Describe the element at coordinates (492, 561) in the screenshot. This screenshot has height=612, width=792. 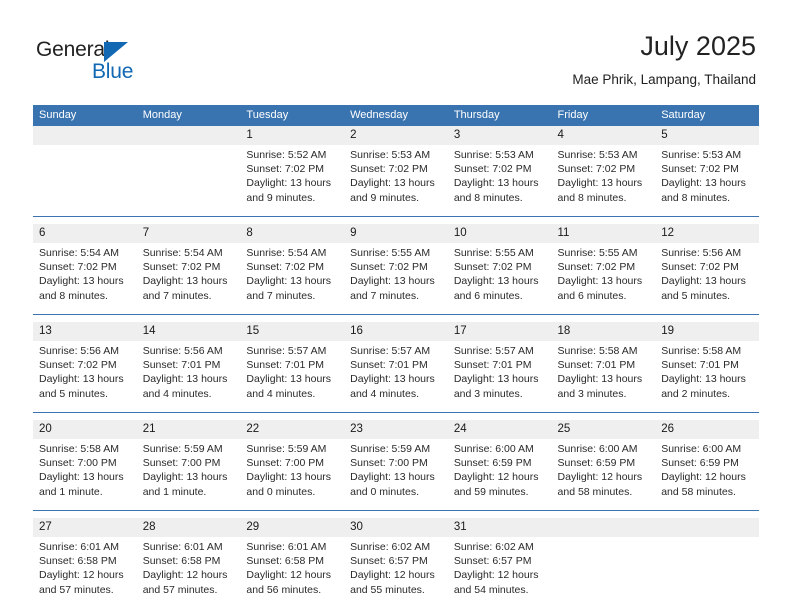
I see `sunset-text: Sunset: 6:57 PM` at that location.